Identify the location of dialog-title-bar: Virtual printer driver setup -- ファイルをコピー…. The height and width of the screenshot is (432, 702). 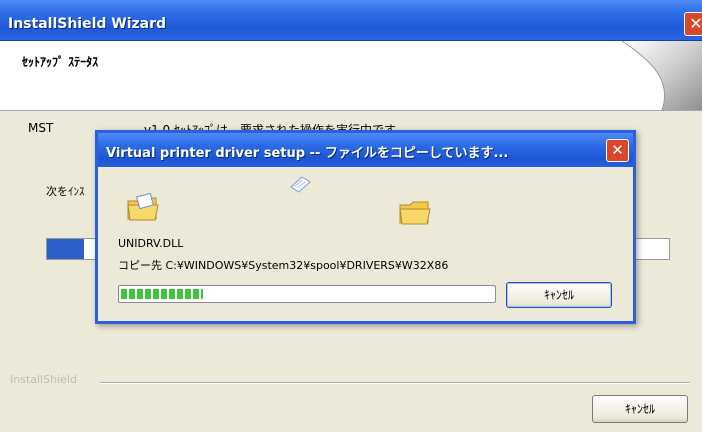
(365, 150).